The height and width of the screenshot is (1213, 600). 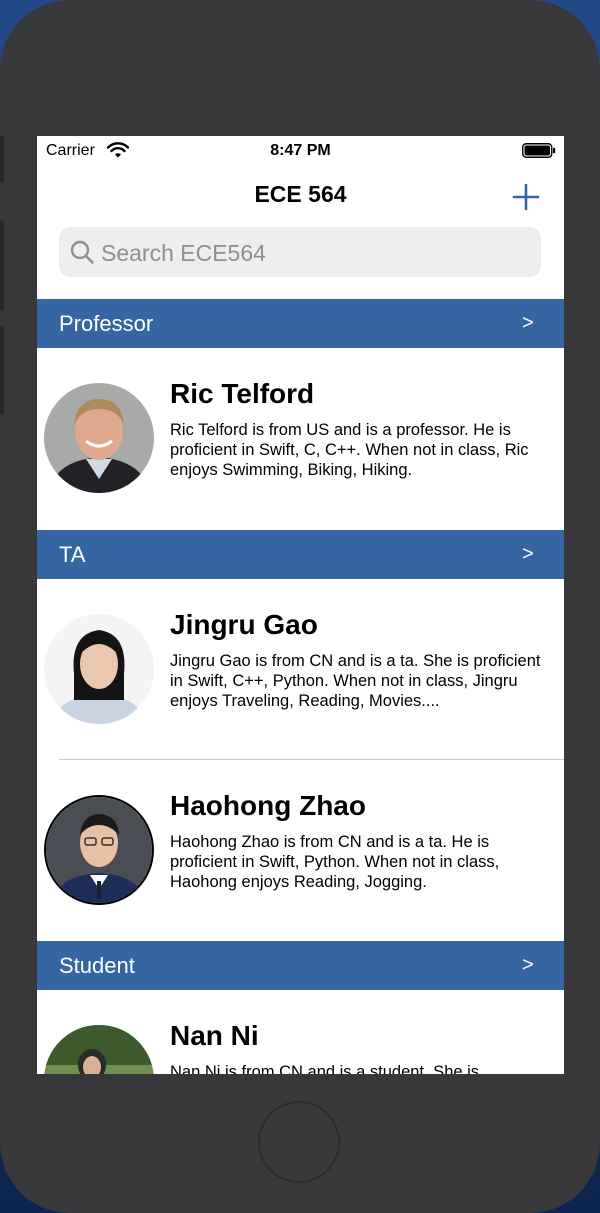 I want to click on status-time: 8:47 PM, so click(x=300, y=150).